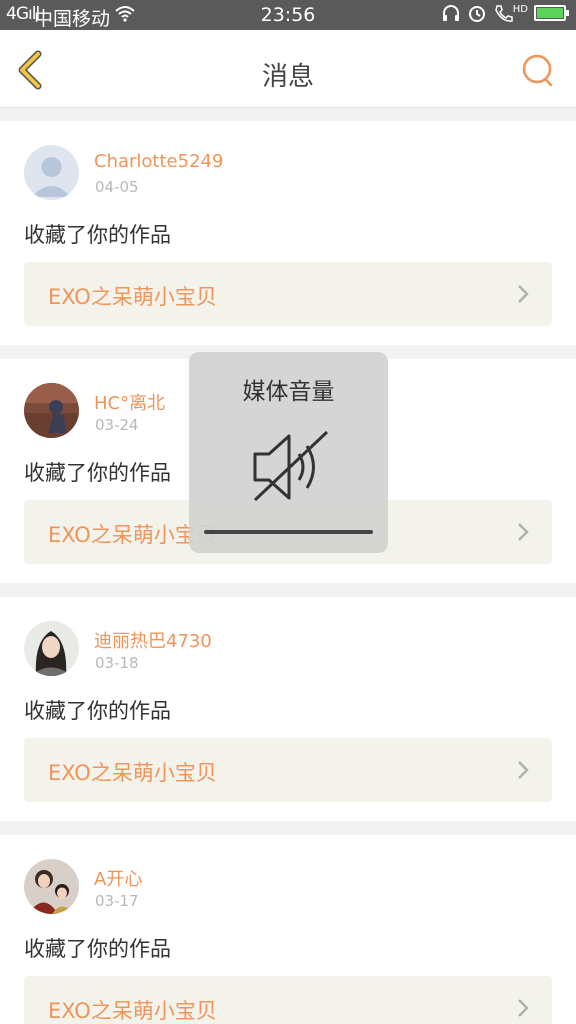 The image size is (576, 1024). I want to click on hd-call-icon, so click(503, 13).